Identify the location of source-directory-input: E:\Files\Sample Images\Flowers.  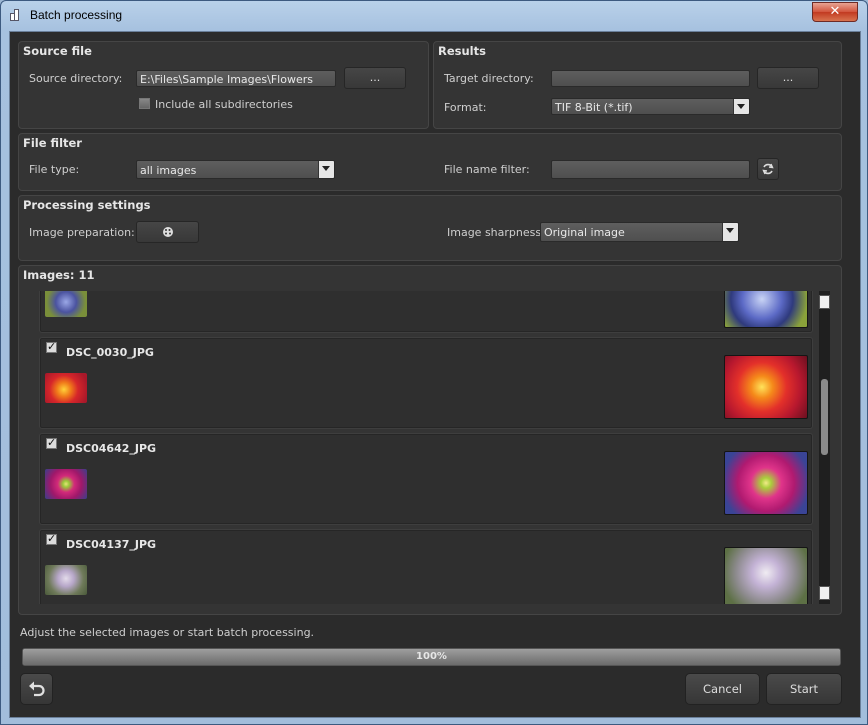
(236, 78).